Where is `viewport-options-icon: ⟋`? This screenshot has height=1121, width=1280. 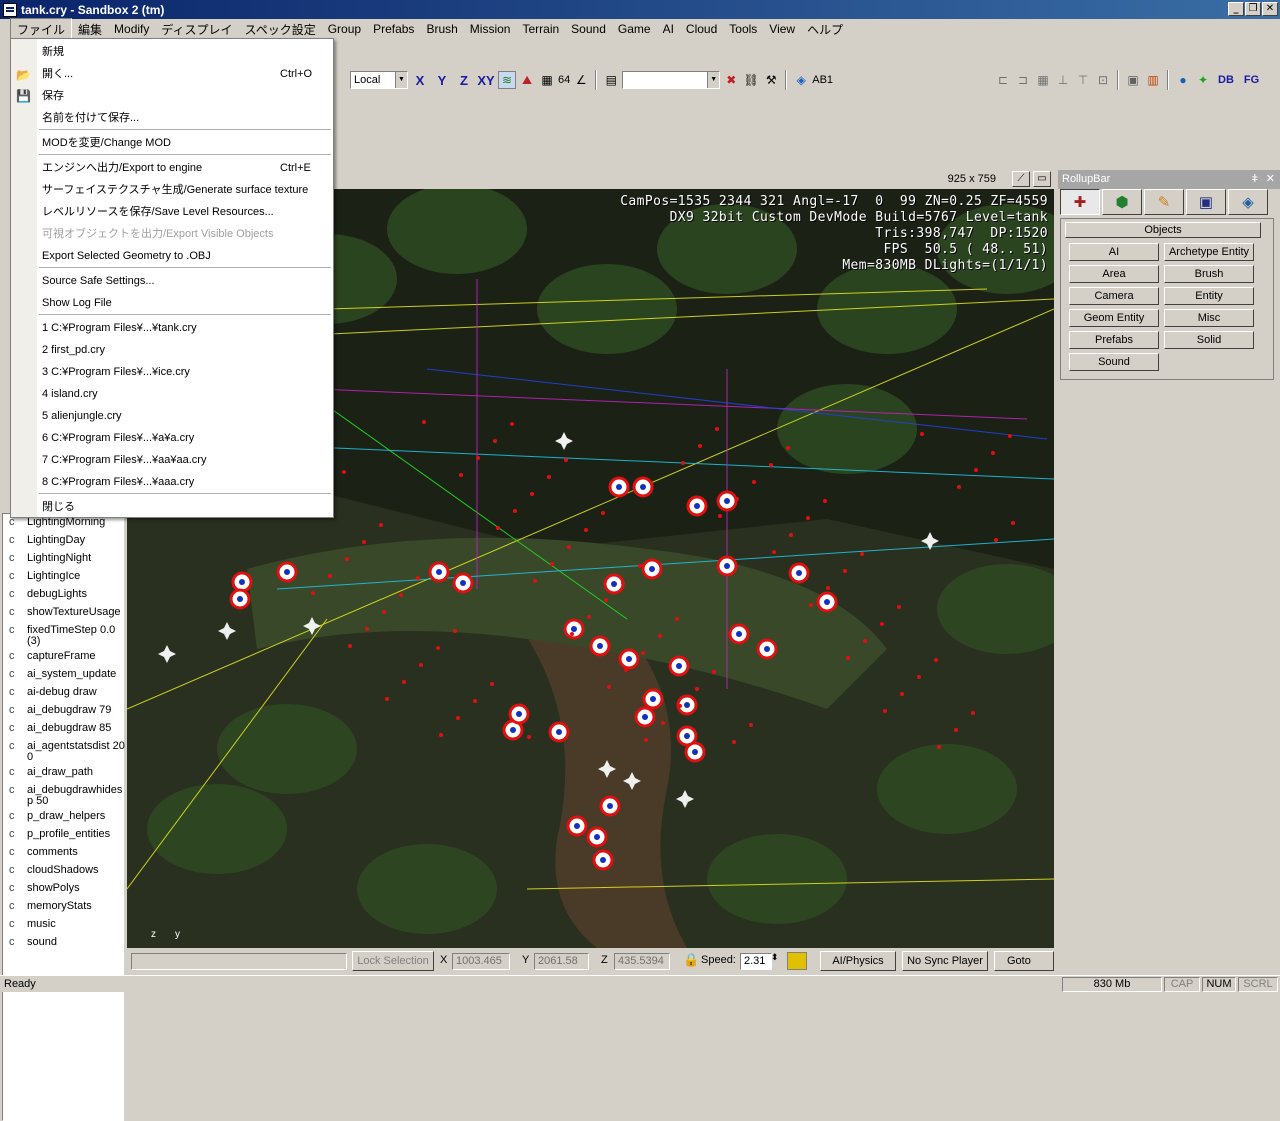 viewport-options-icon: ⟋ is located at coordinates (1021, 179).